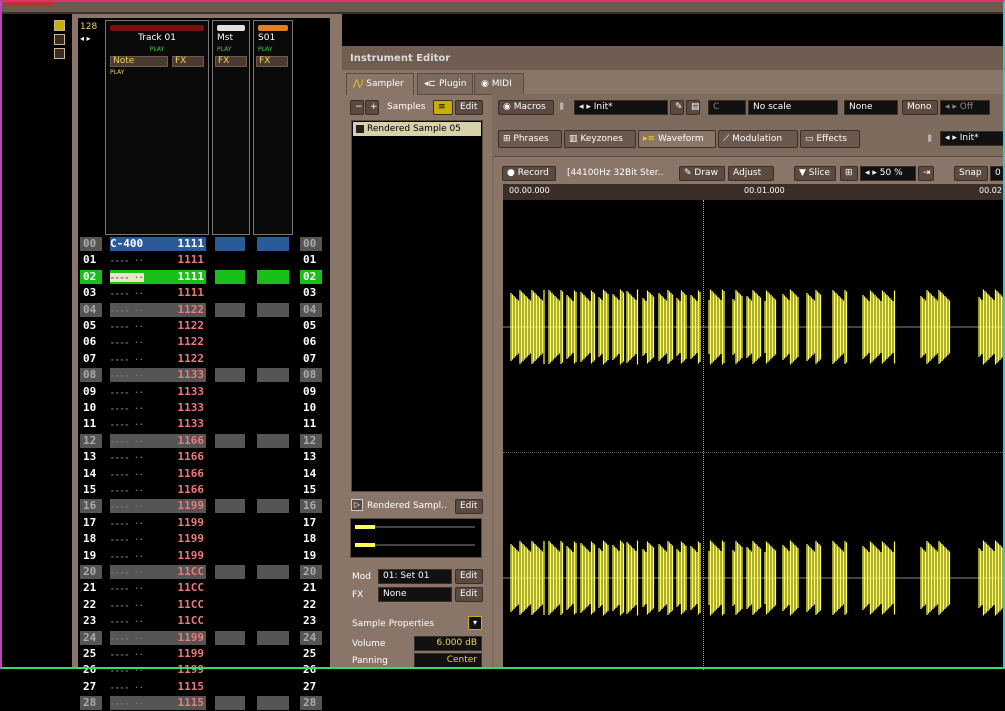  I want to click on tab-keyzones: ▥ Keyzones, so click(600, 139).